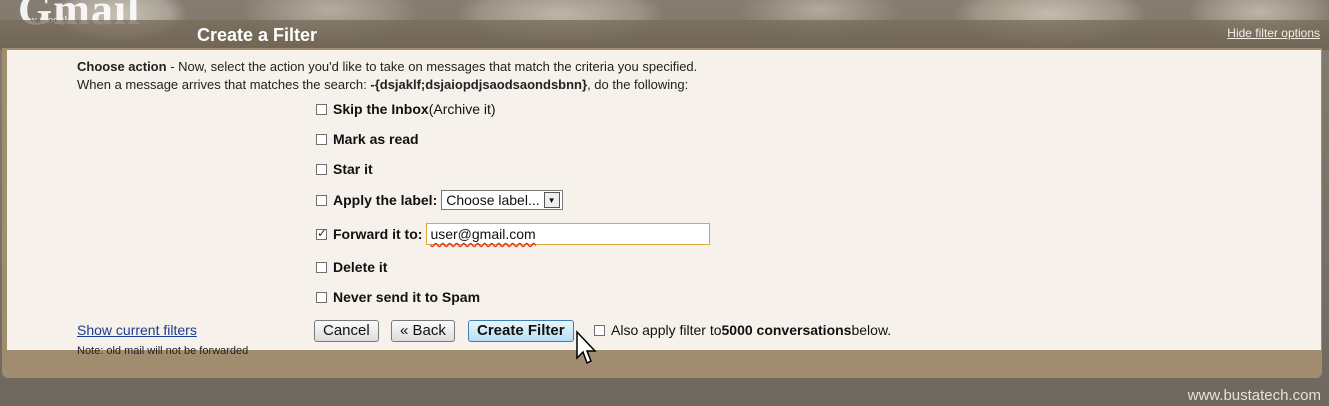  I want to click on delete-checkbox, so click(321, 267).